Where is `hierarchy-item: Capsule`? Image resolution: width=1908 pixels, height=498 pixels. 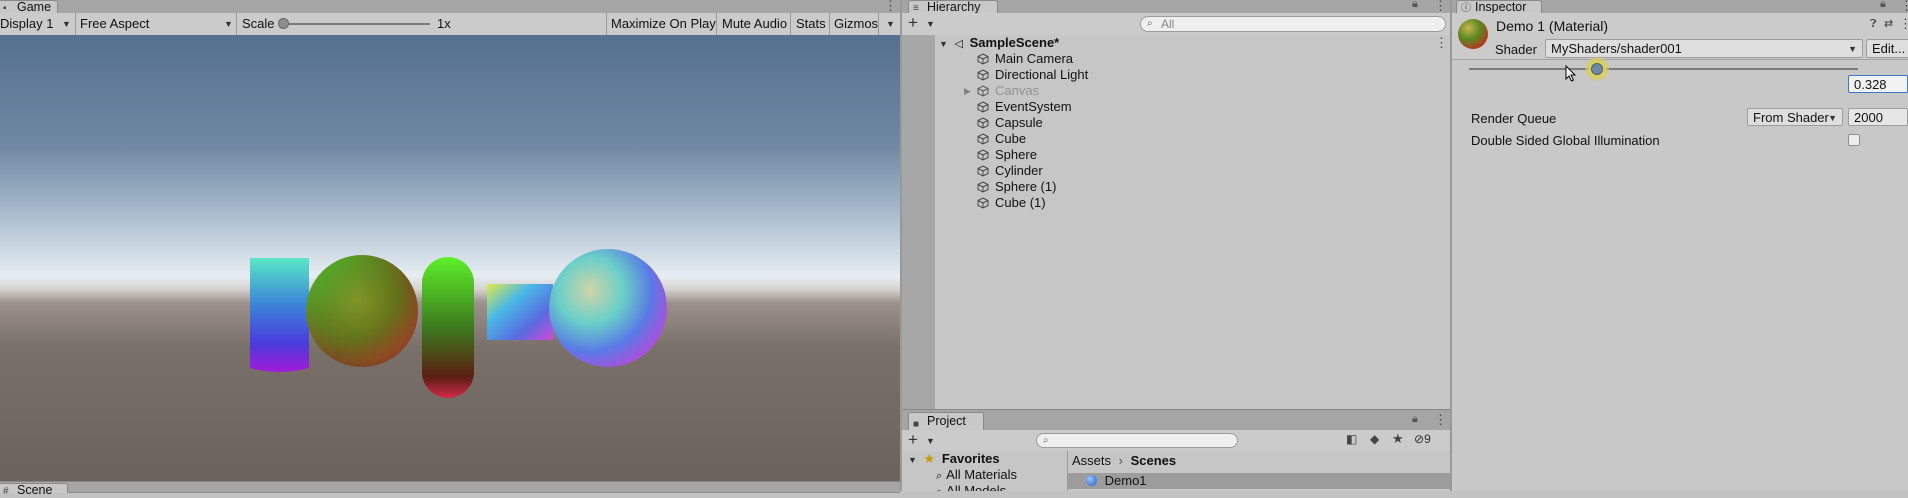 hierarchy-item: Capsule is located at coordinates (1010, 123).